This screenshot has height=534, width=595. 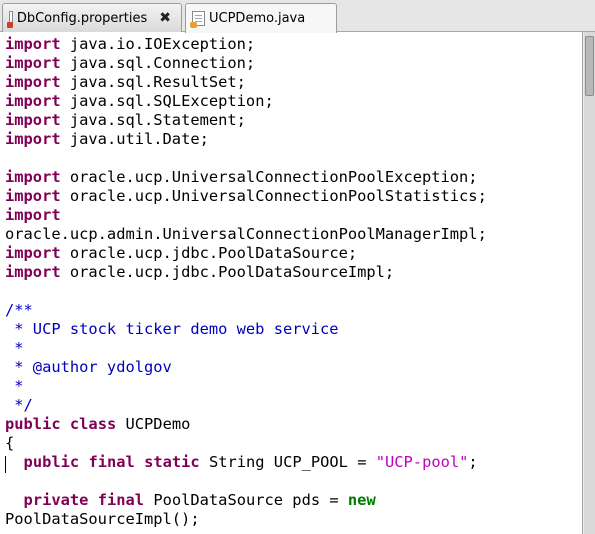 What do you see at coordinates (158, 44) in the screenshot?
I see `code-token: java.io.IOException;` at bounding box center [158, 44].